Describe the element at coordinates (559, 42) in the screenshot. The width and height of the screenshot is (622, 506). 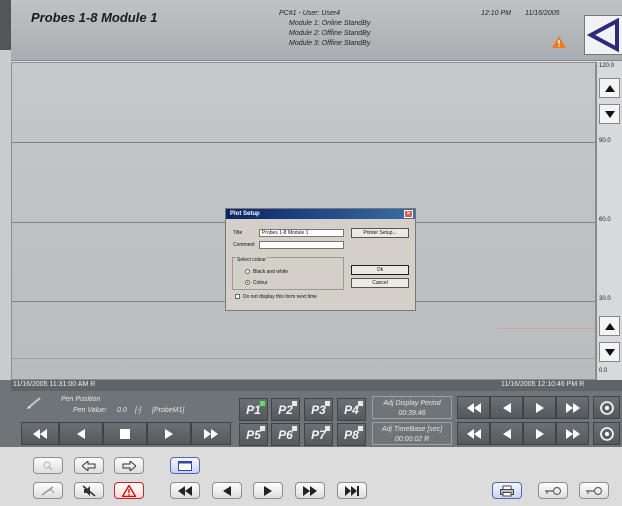
I see `warning-triangle-icon` at that location.